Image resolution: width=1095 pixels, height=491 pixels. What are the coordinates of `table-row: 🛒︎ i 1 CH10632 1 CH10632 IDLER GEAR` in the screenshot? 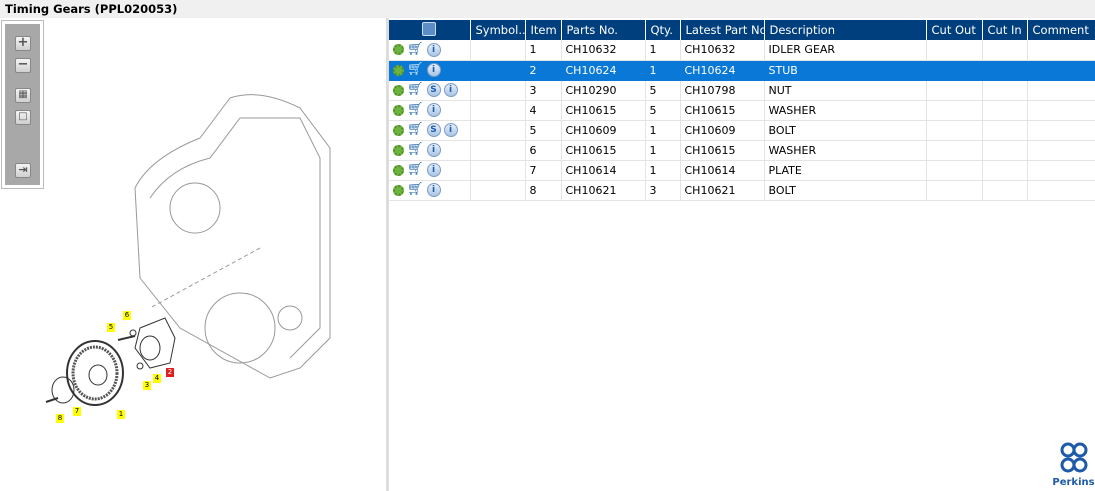 It's located at (742, 50).